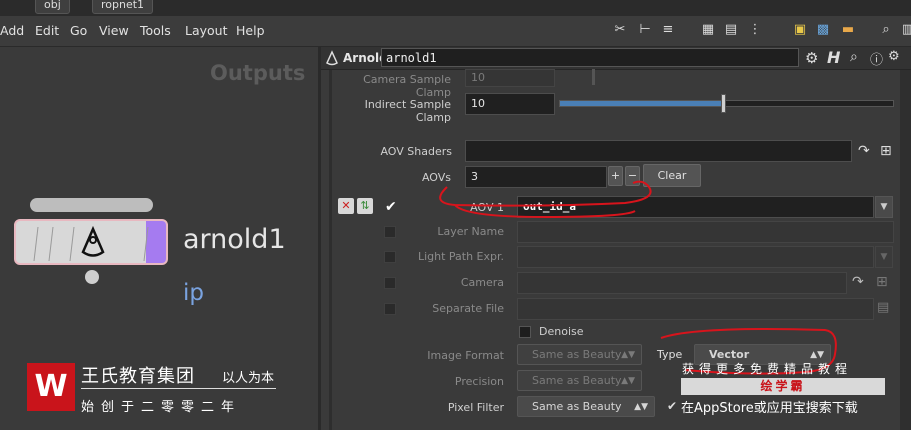  Describe the element at coordinates (92, 277) in the screenshot. I see `node-output-connector` at that location.